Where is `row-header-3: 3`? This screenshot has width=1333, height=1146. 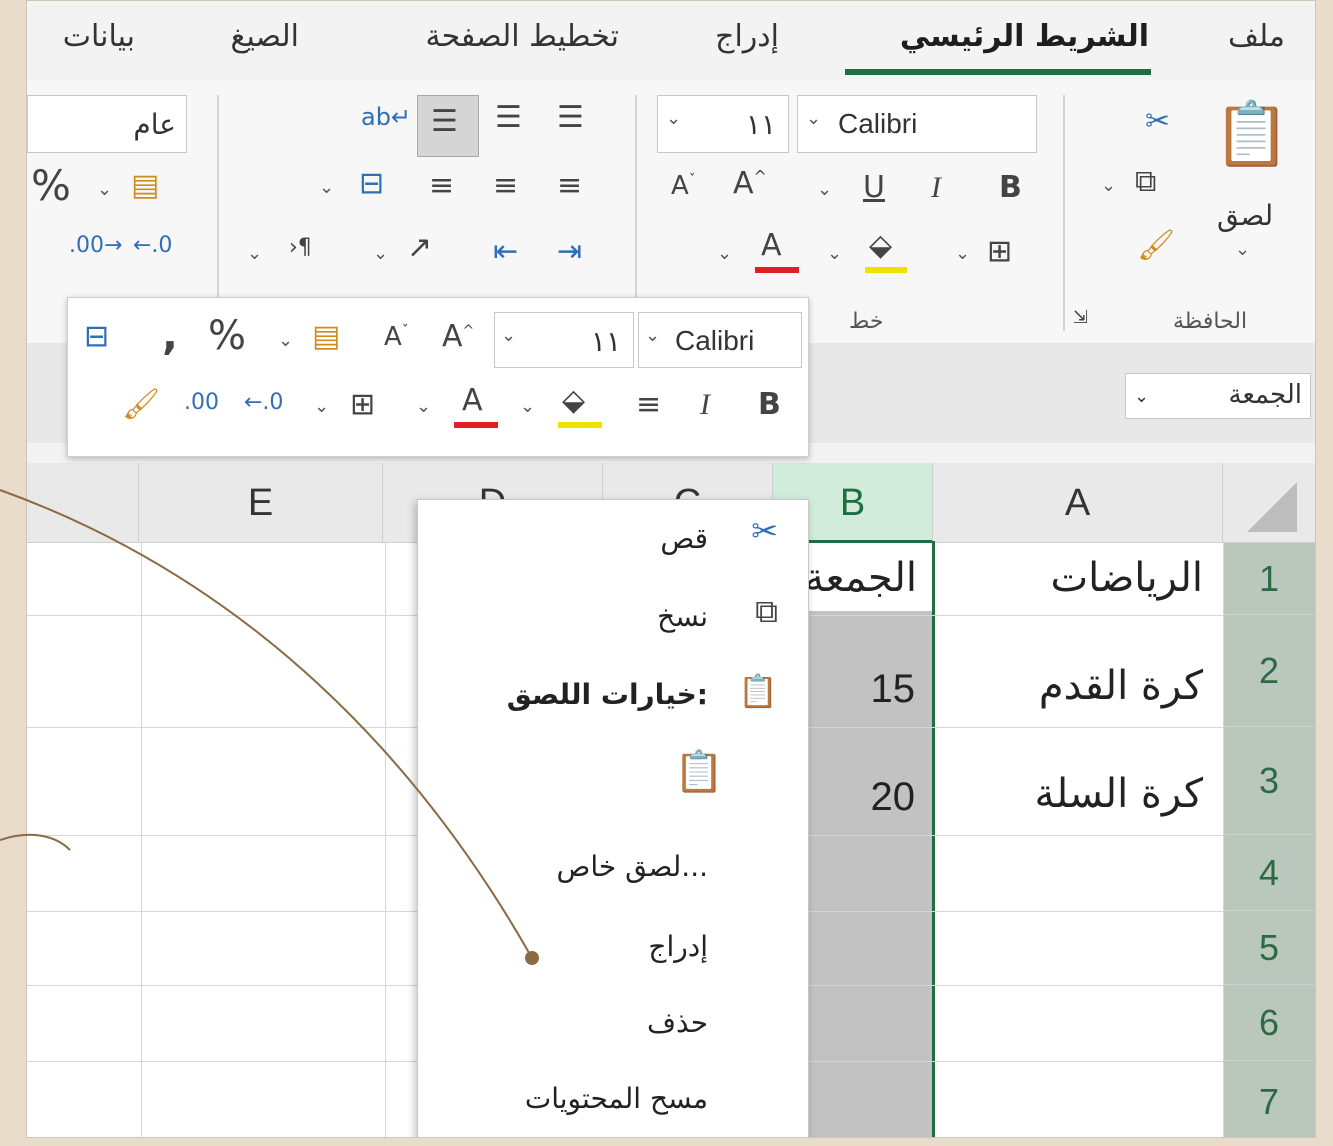
row-header-3: 3 is located at coordinates (1269, 781).